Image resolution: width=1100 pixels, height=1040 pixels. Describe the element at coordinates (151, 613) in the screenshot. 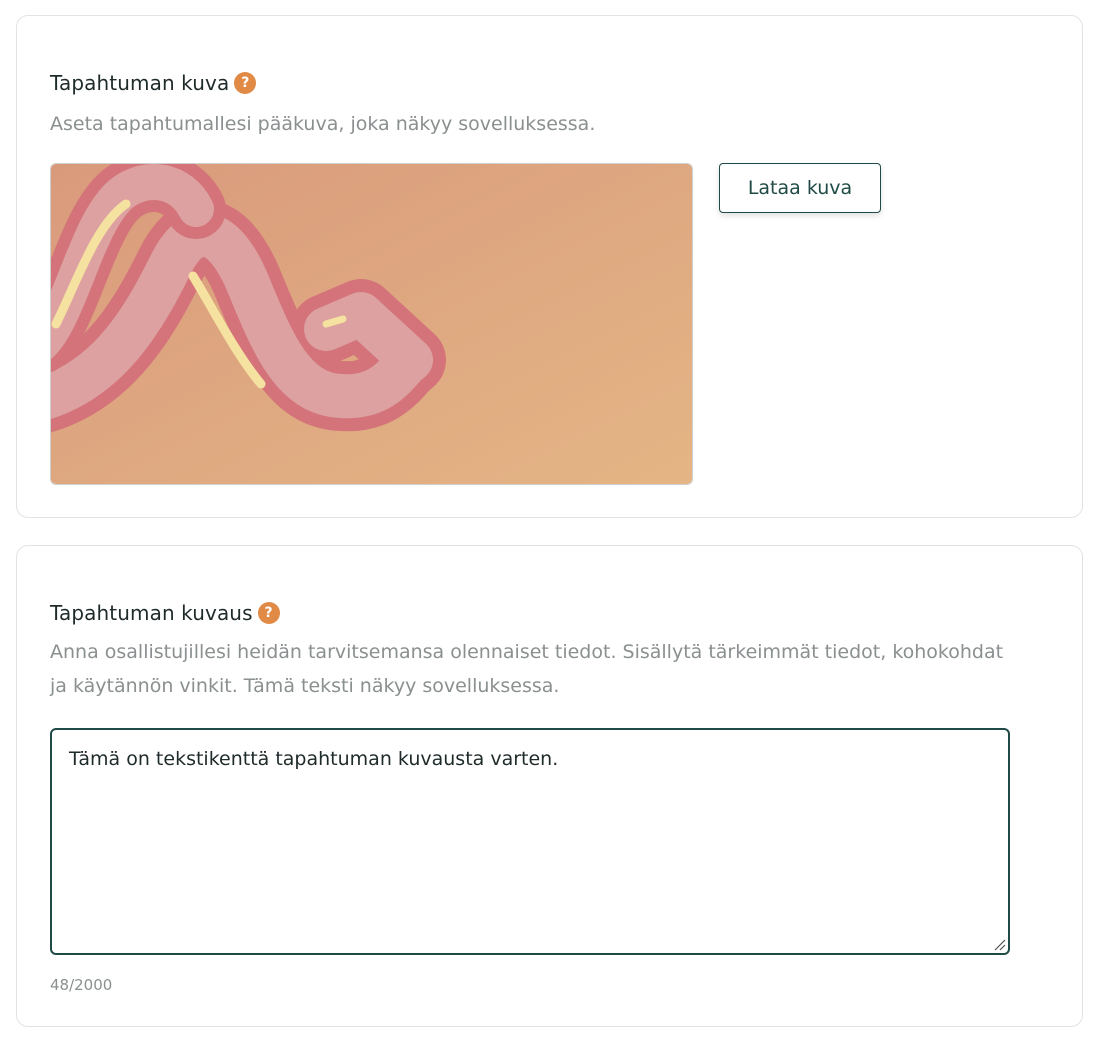

I see `event-description-title-label: Tapahtuman kuvaus` at that location.